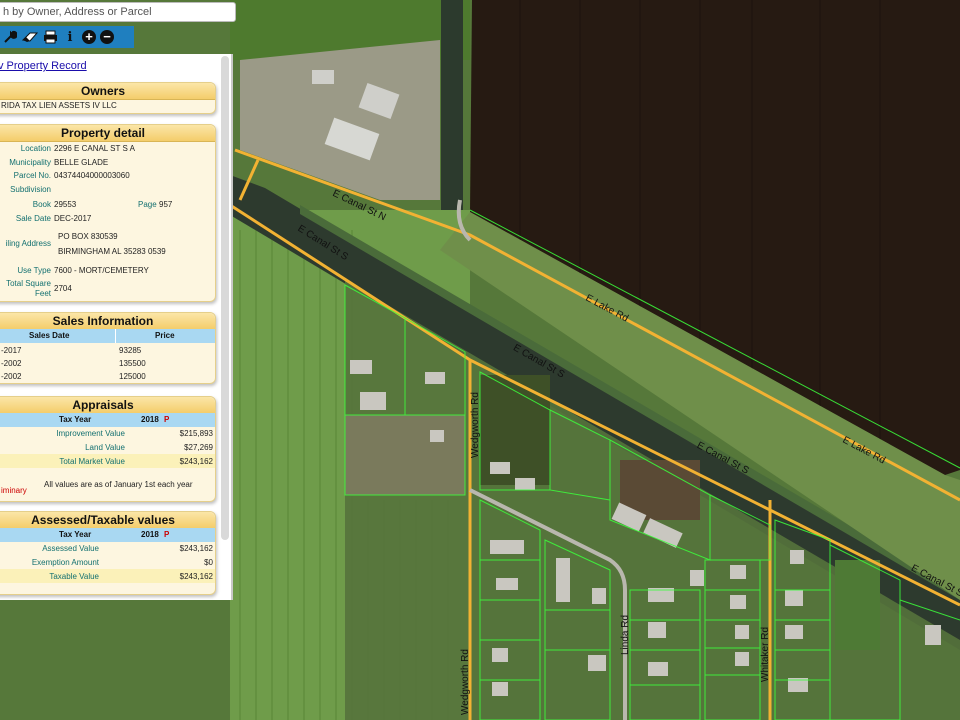  What do you see at coordinates (89, 37) in the screenshot?
I see `zoom-in-icon: +` at bounding box center [89, 37].